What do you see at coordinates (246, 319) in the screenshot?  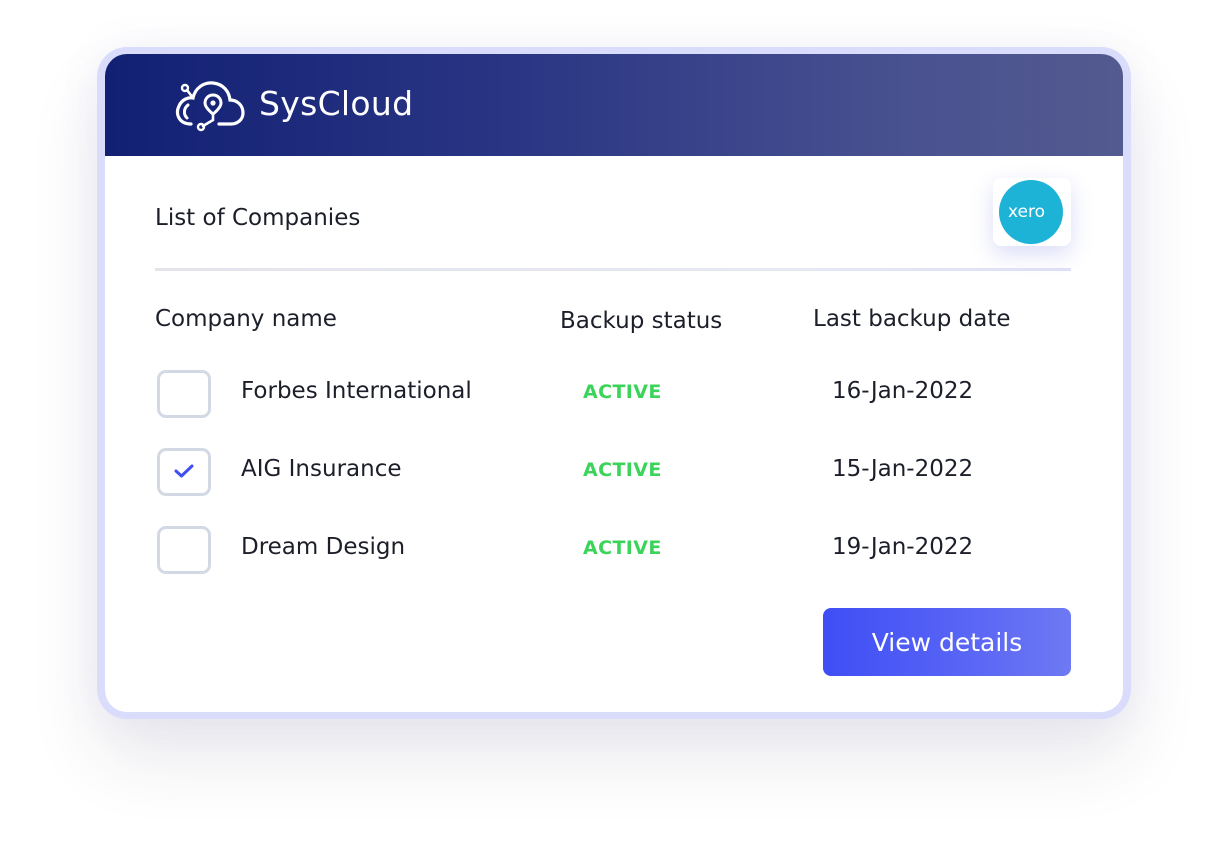 I see `column-header-company: Company name` at bounding box center [246, 319].